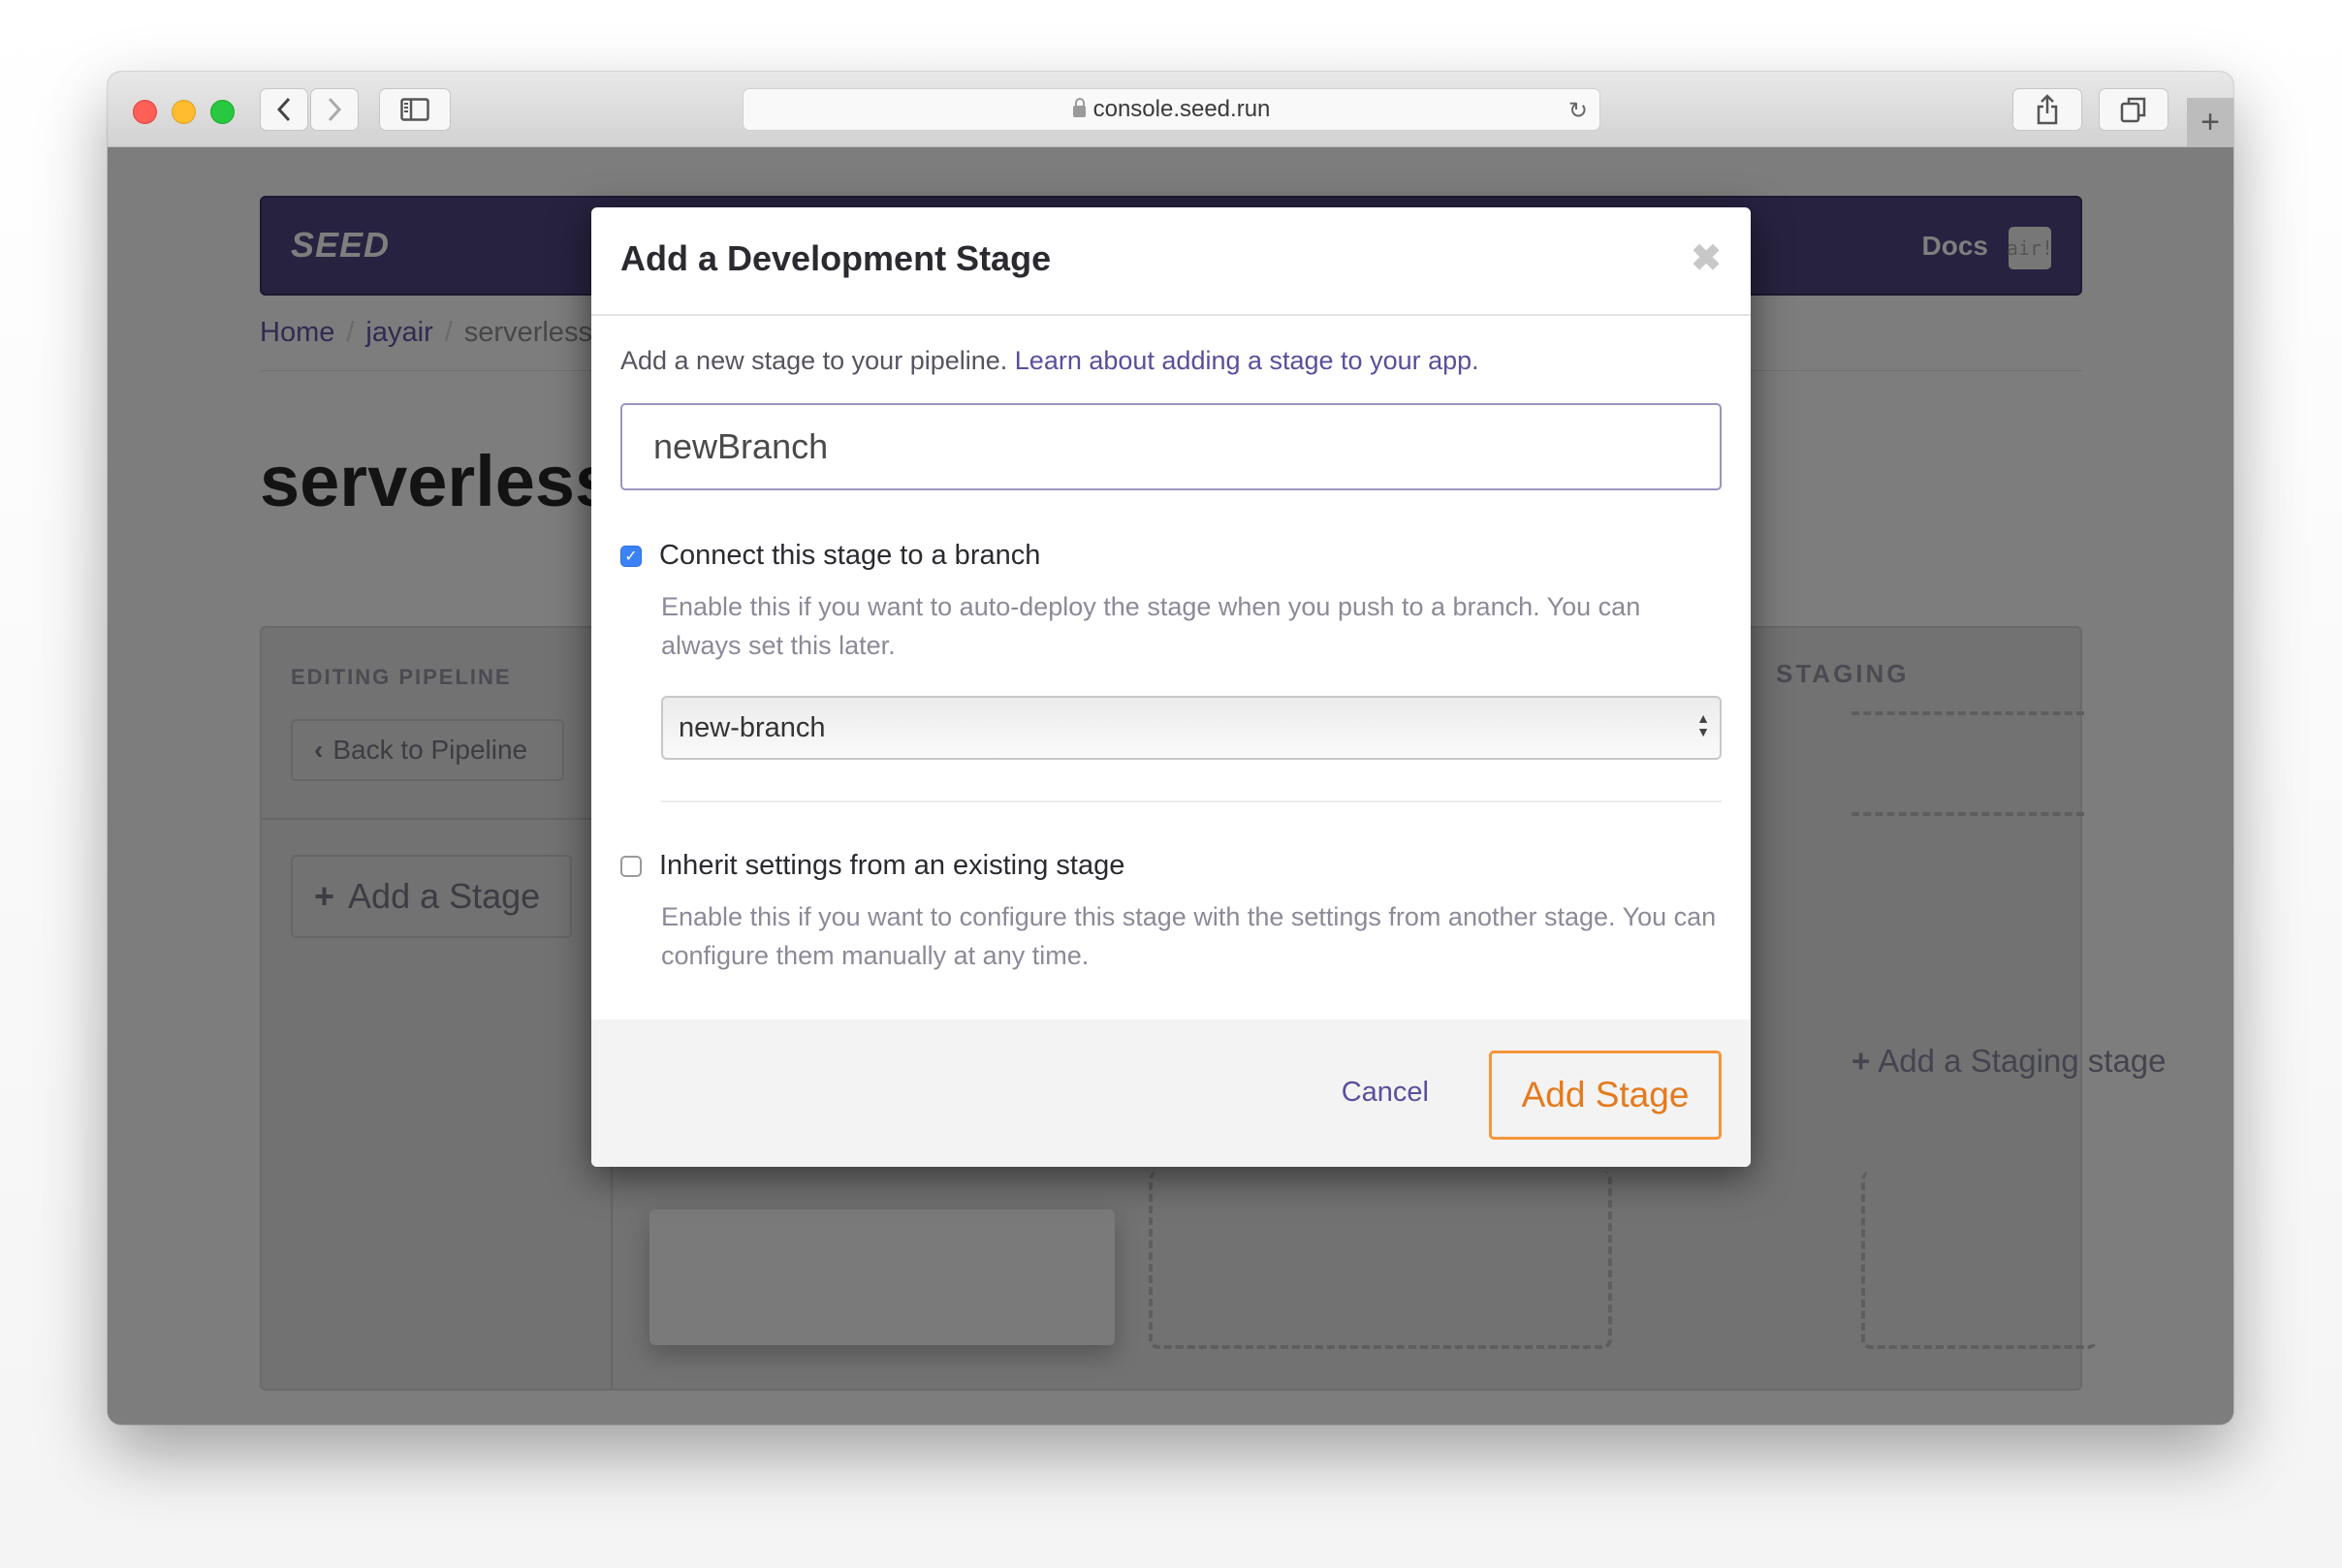  Describe the element at coordinates (631, 556) in the screenshot. I see `connect-branch-checkbox: ✓` at that location.